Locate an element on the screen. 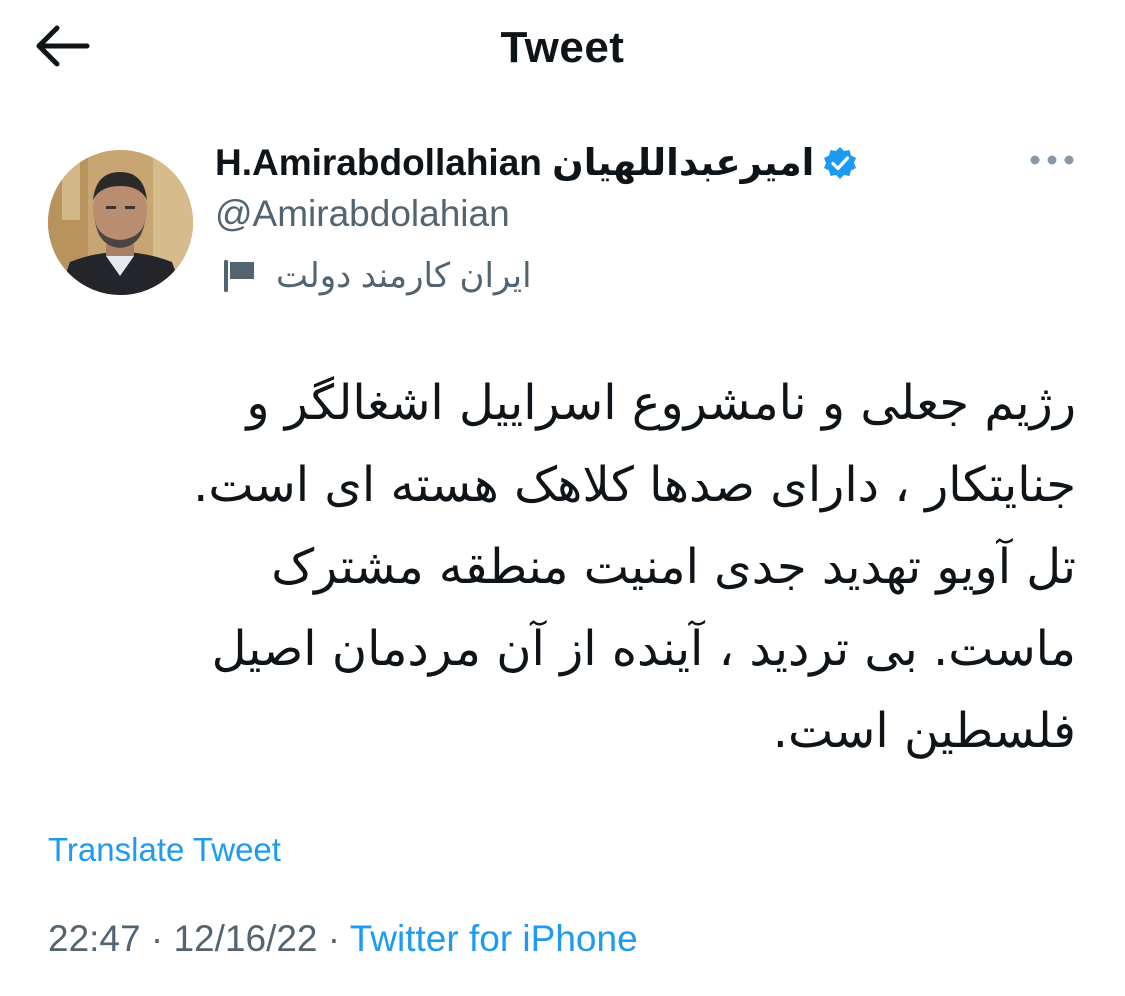  tweet-metadata: 22:47 · 12/16/22 · Twitter for iPhone is located at coordinates (343, 939).